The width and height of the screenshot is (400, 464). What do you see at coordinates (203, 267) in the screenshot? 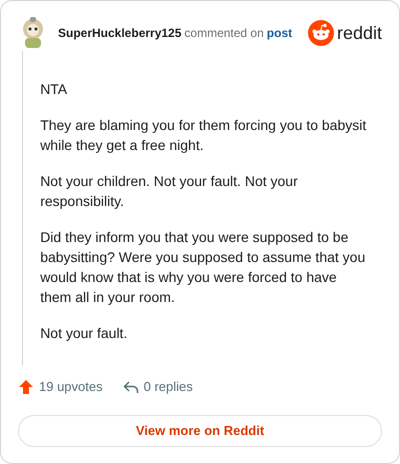
I see `comment-paragraph: Did they inform you that you were supposed to be babysitting? Were you supposed to assume that you would know that is why you were forced to have them all in your room.` at bounding box center [203, 267].